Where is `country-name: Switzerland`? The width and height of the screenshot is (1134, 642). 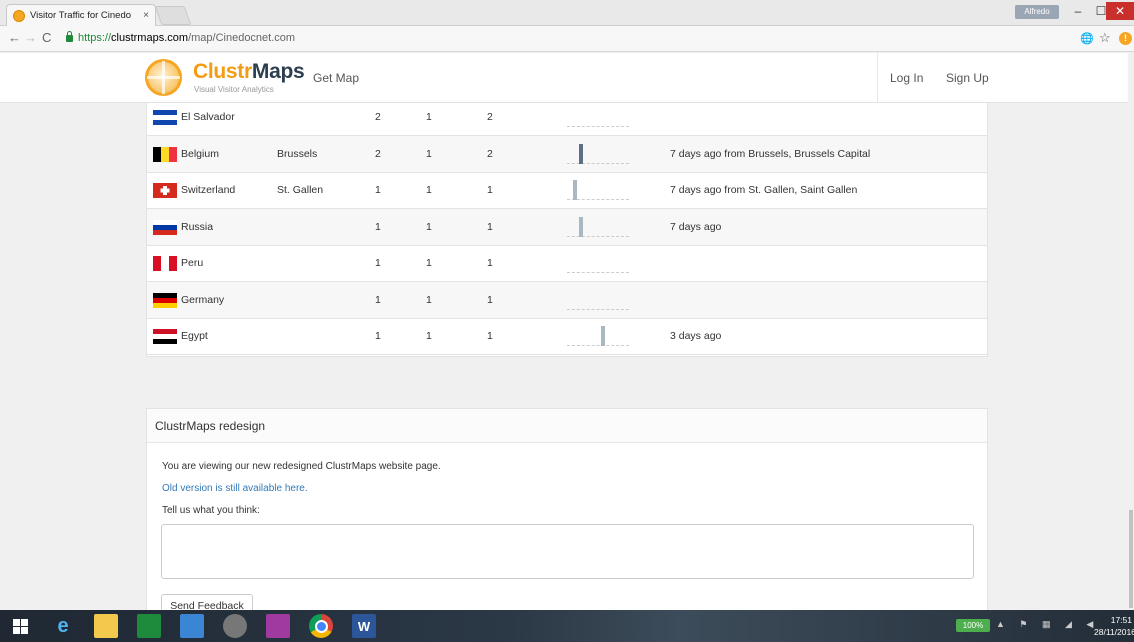
country-name: Switzerland is located at coordinates (208, 190).